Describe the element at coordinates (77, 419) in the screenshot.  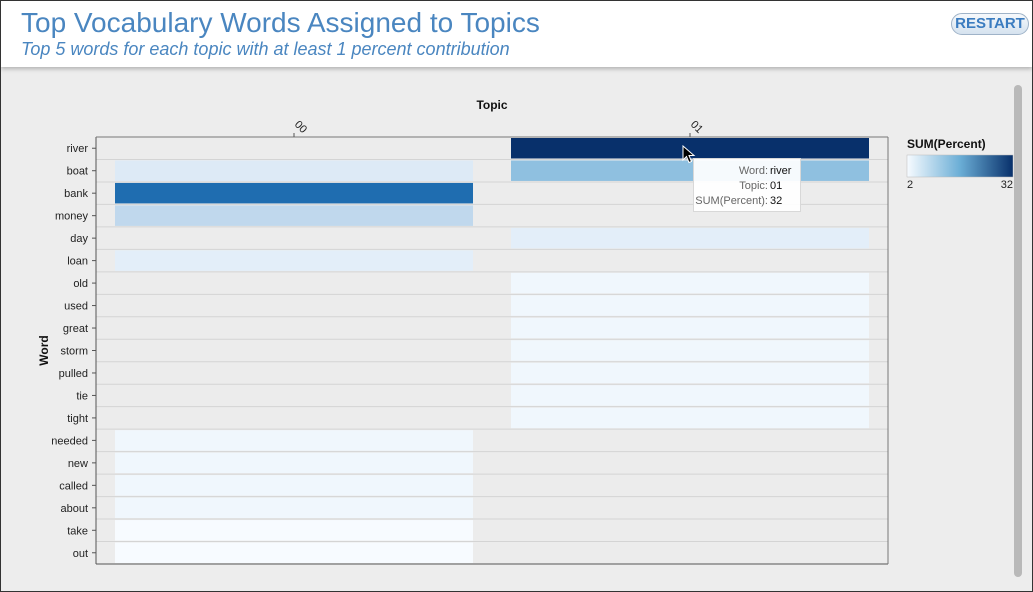
I see `y-tick-label: tight` at that location.